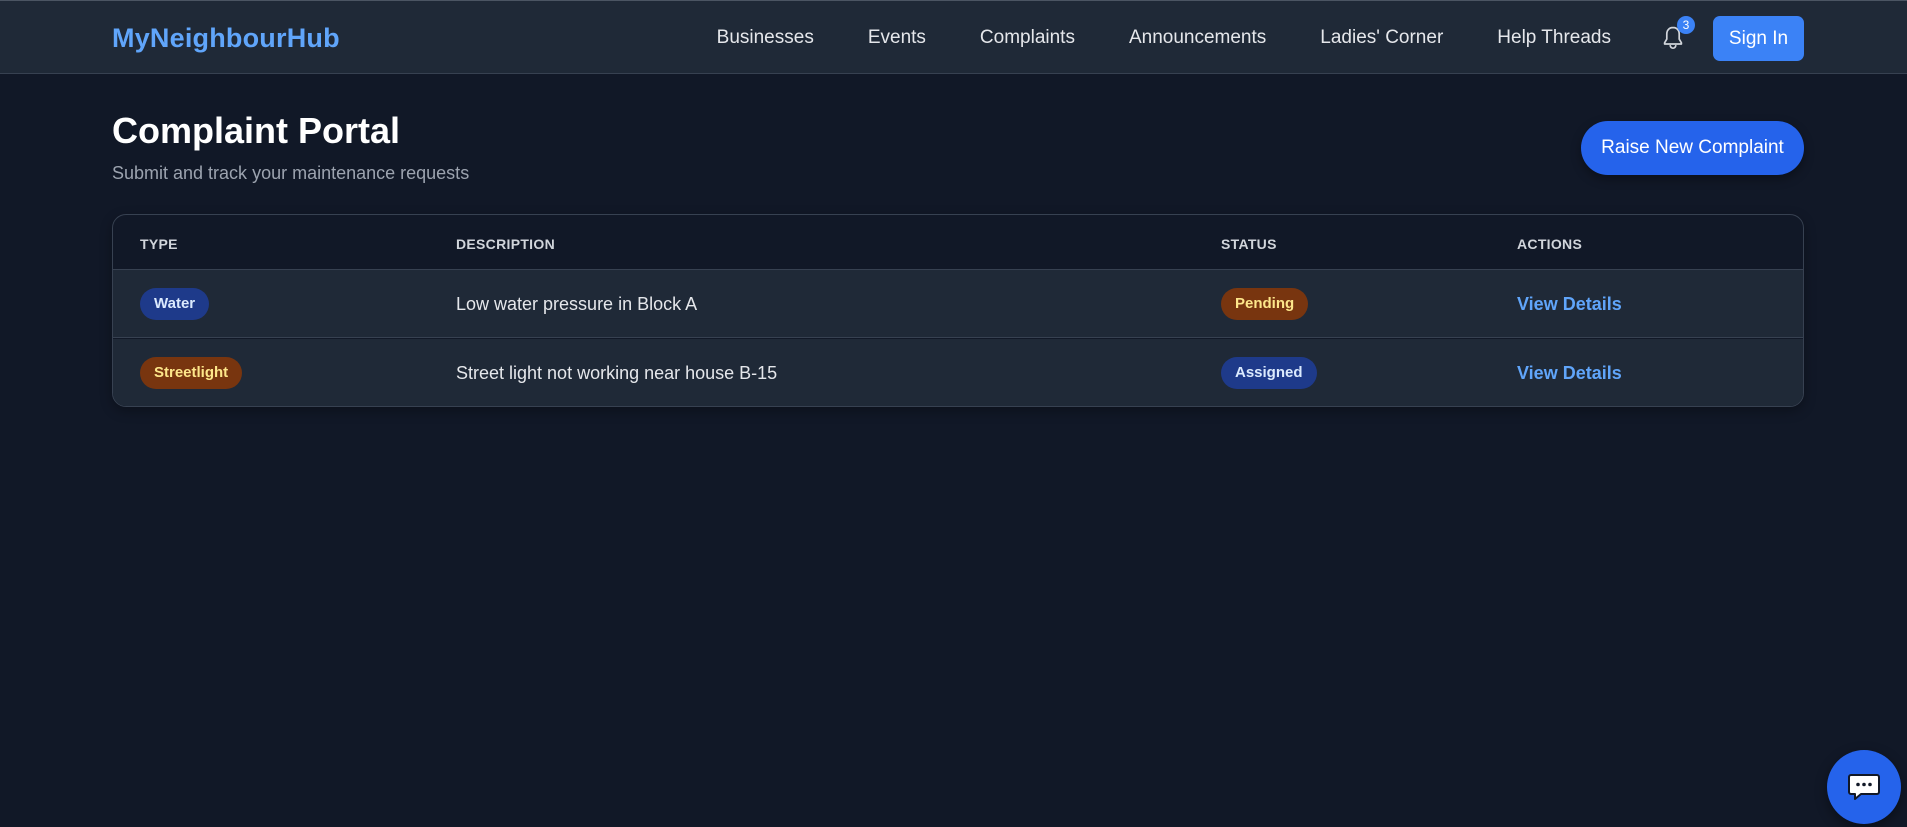  I want to click on sign-in-button: Sign In, so click(1758, 38).